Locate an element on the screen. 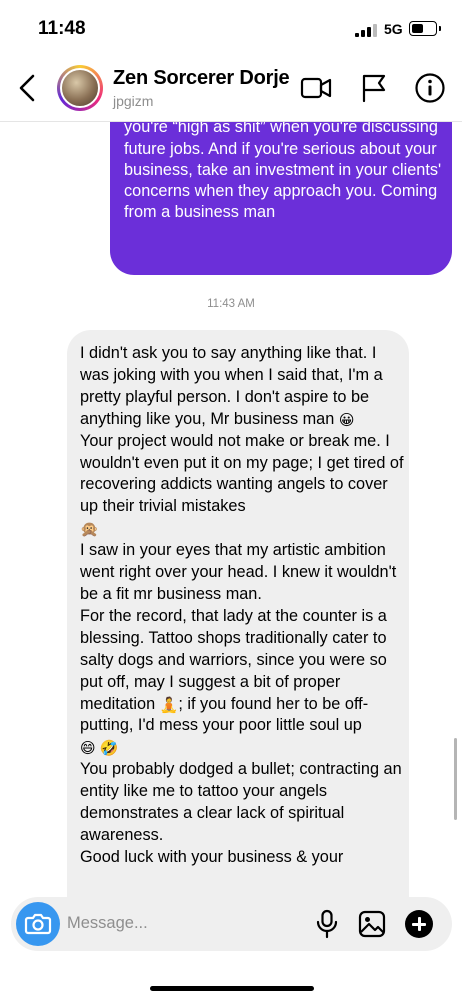 The image size is (462, 1000). microphone-icon is located at coordinates (327, 926).